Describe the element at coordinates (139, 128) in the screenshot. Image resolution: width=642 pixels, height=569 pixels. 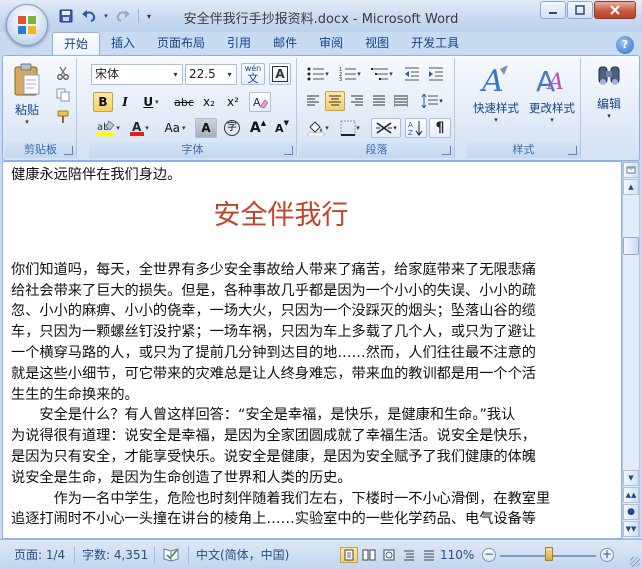
I see `font-color-button: A ▾` at that location.